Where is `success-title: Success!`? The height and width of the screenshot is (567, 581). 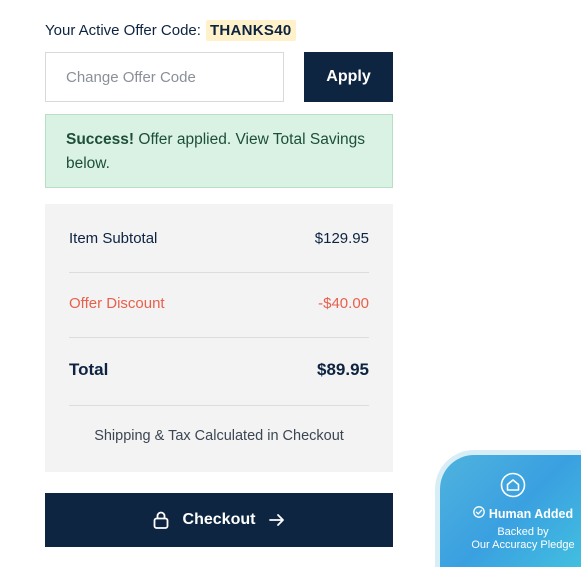
success-title: Success! is located at coordinates (100, 139).